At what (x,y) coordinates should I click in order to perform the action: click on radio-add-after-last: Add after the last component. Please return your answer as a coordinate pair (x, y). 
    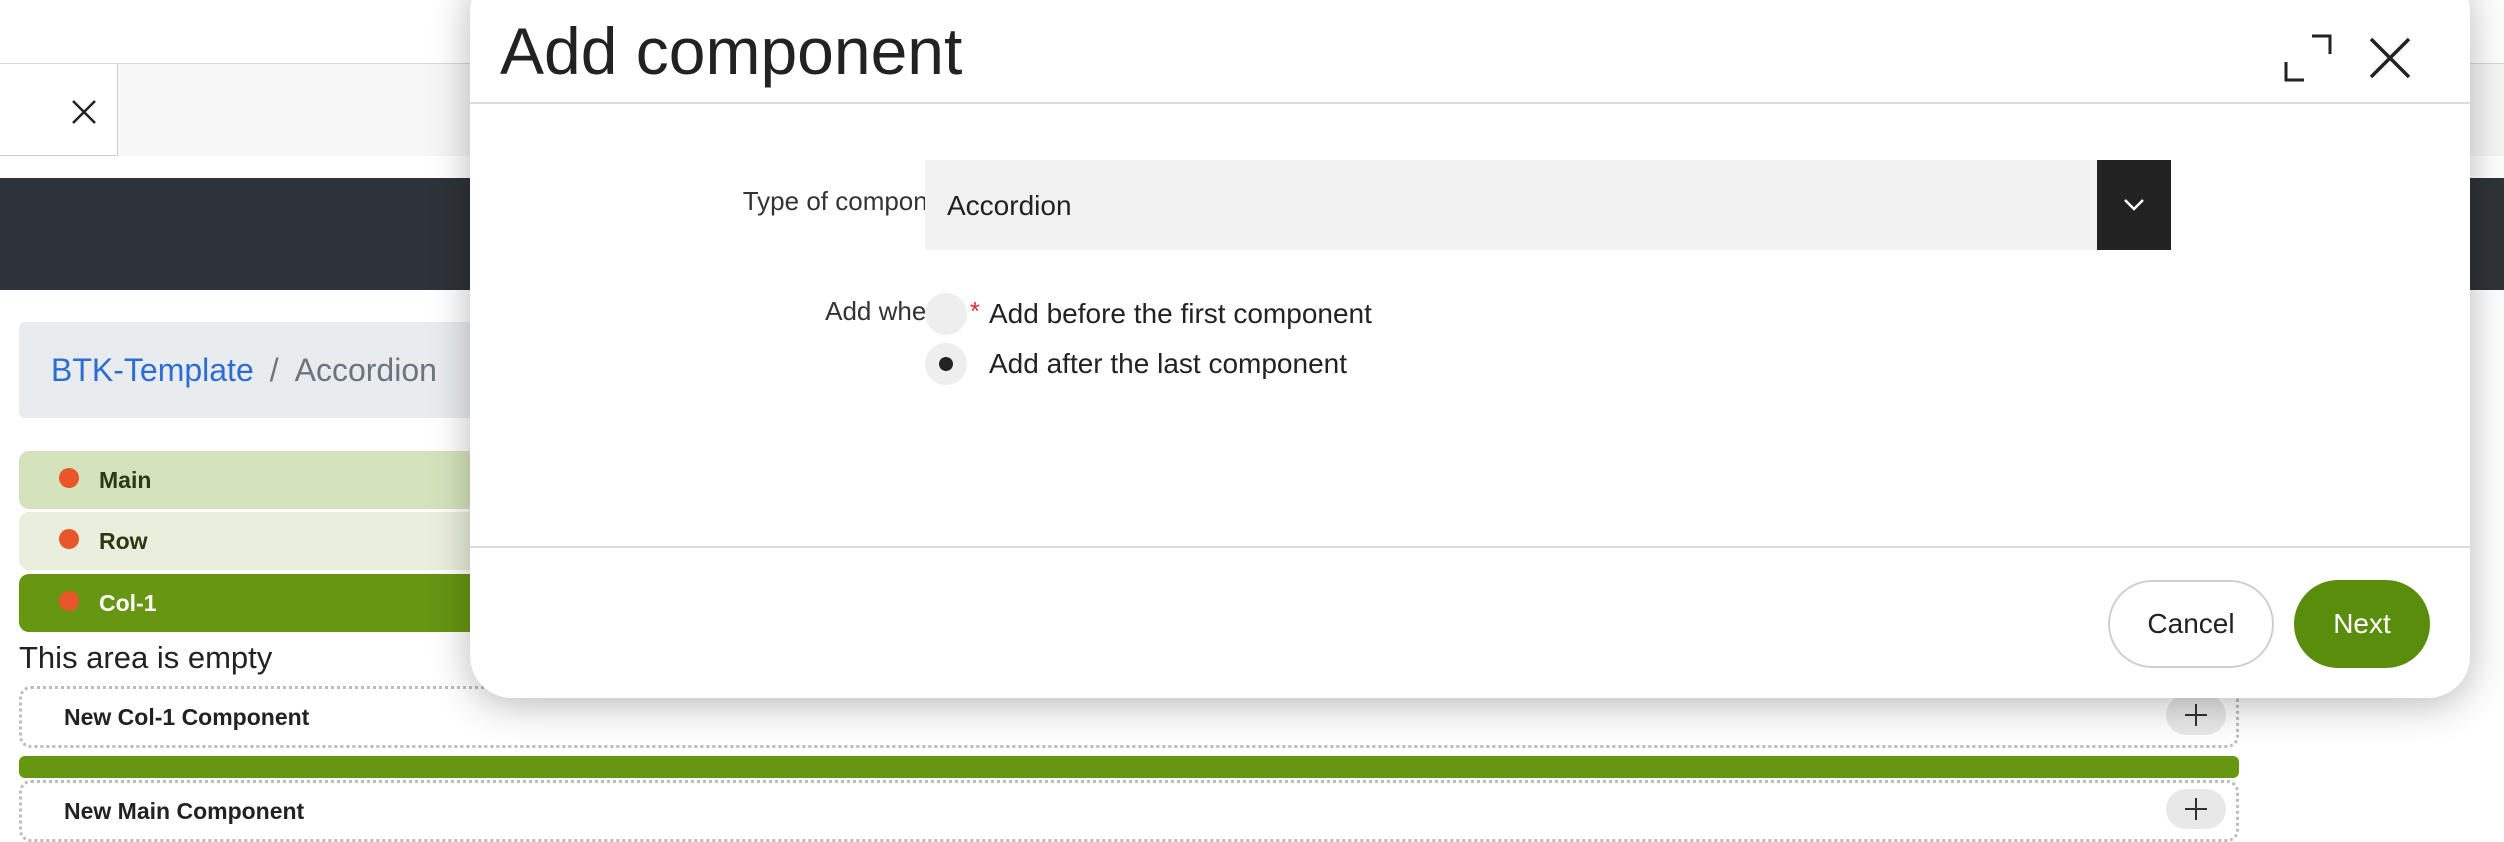
    Looking at the image, I should click on (1136, 364).